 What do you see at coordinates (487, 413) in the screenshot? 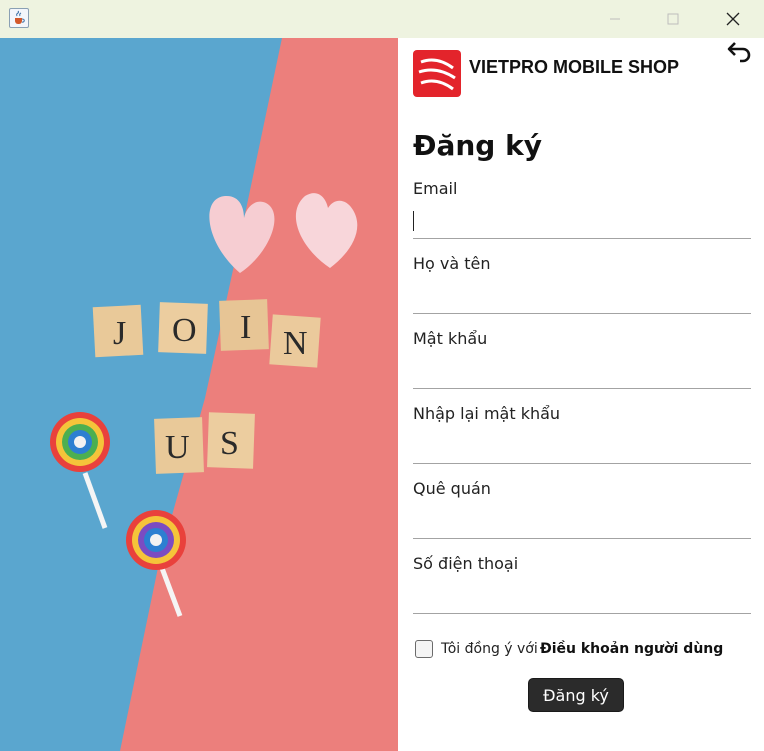
I see `confirm-password-label: Nhập lại mật khẩu` at bounding box center [487, 413].